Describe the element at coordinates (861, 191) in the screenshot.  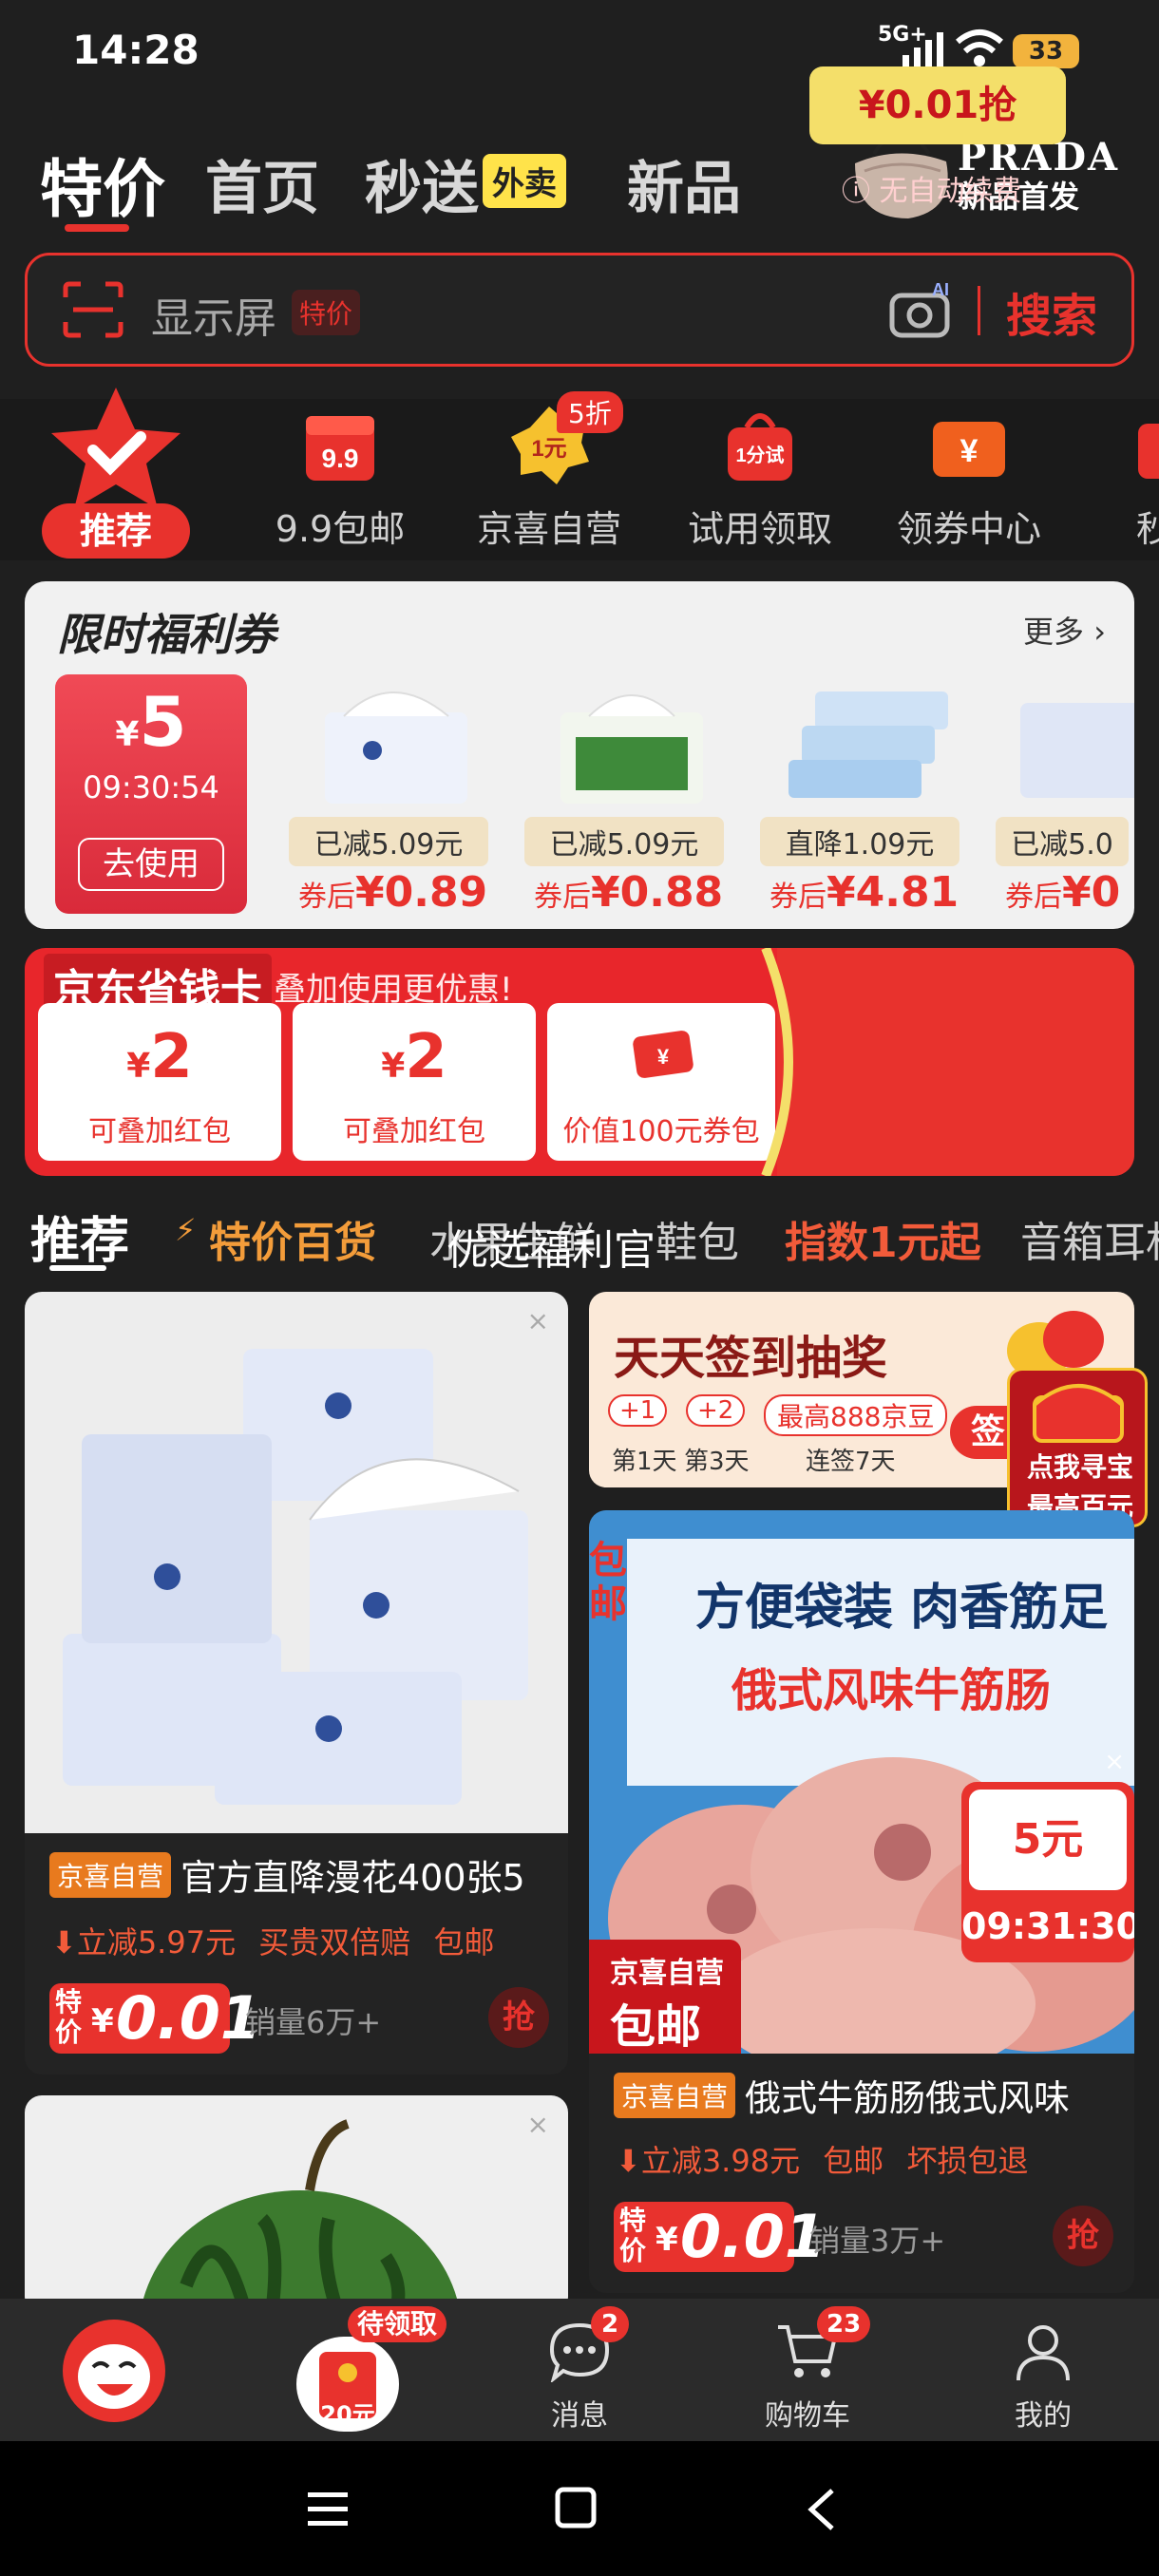
I see `info-icon: ⓘ` at that location.